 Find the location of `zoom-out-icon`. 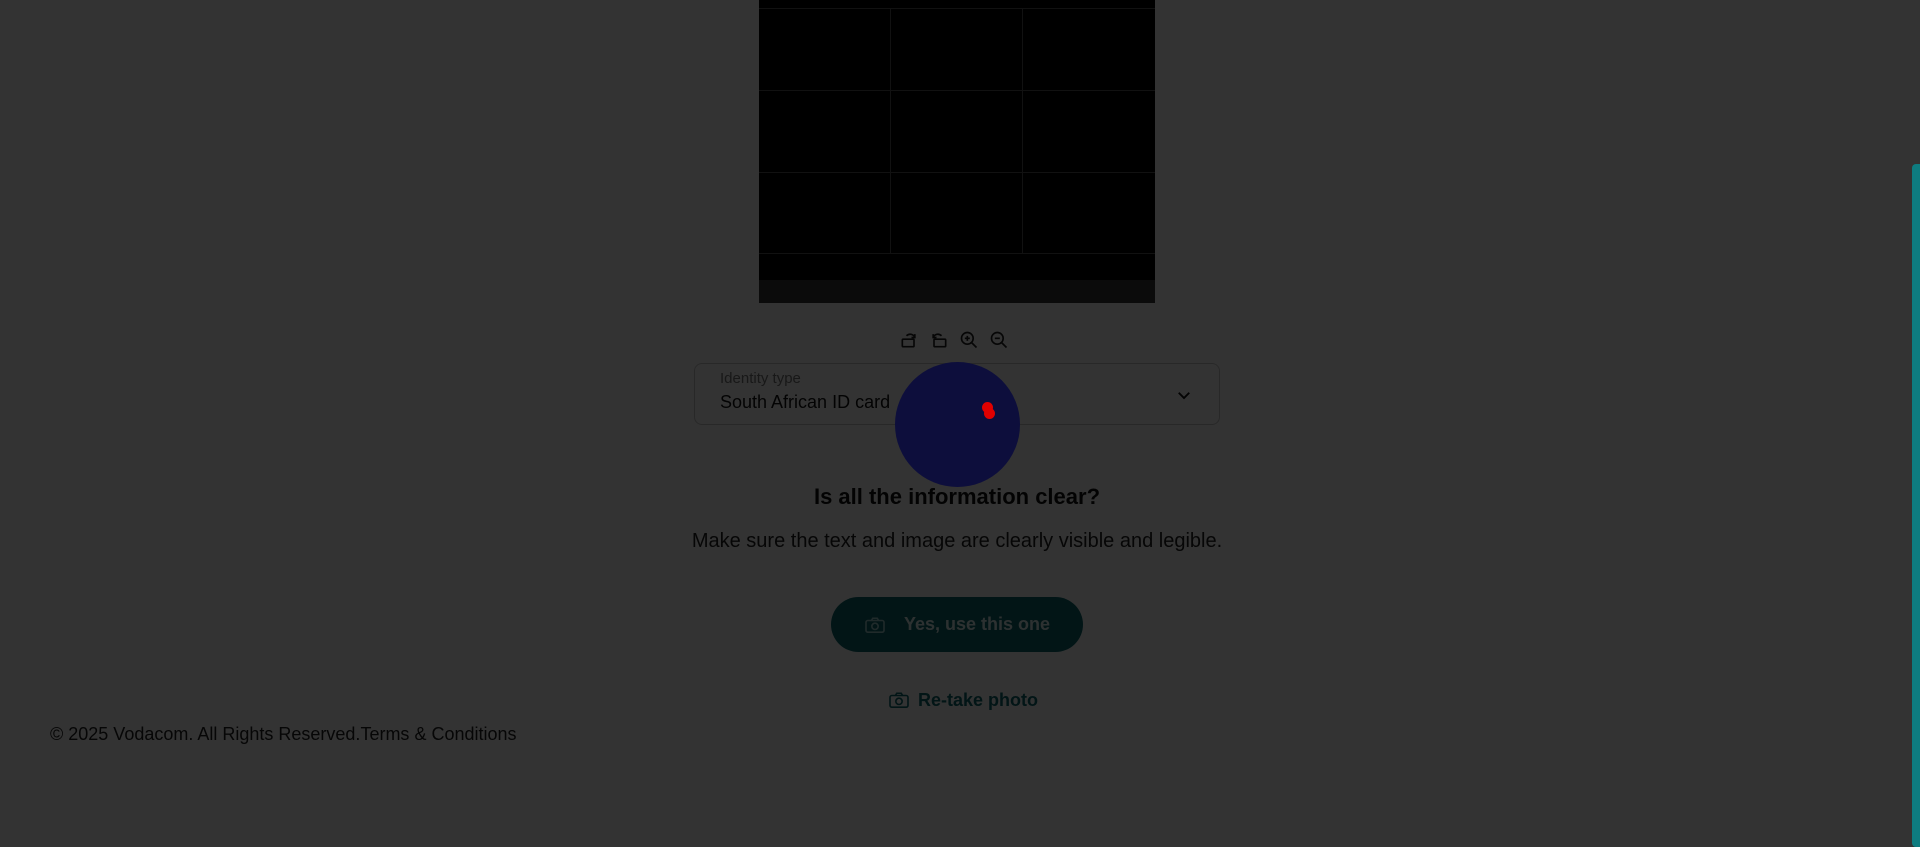

zoom-out-icon is located at coordinates (999, 340).